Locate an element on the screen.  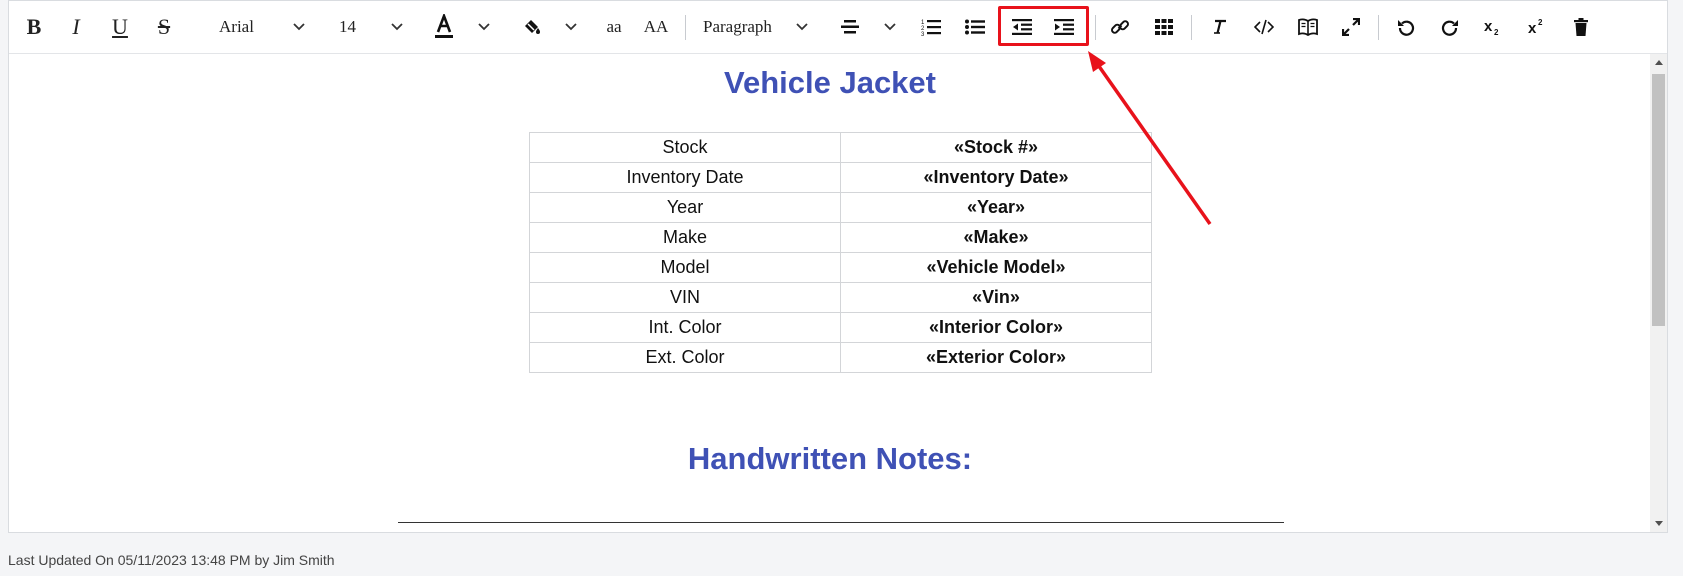
undo-icon is located at coordinates (1406, 27).